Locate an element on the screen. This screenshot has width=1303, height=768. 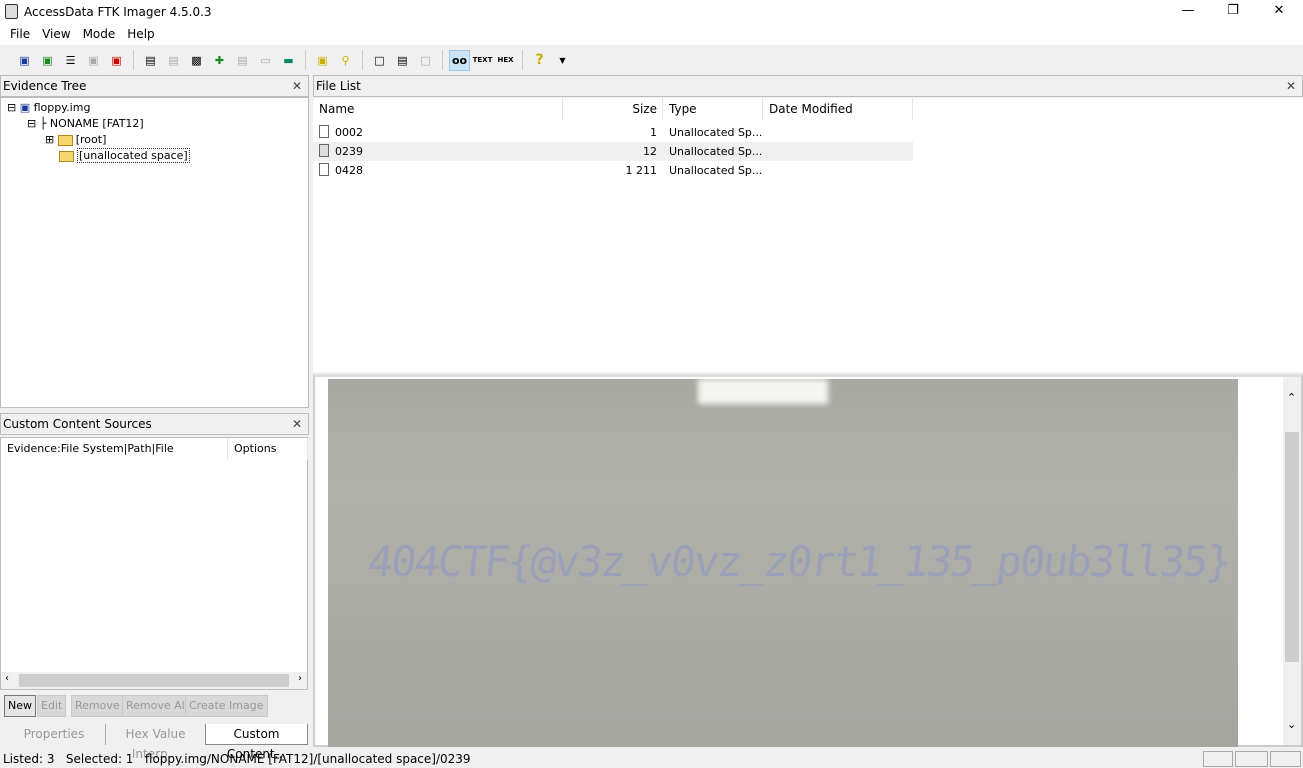
verify-drive-icon: ▭ is located at coordinates (265, 60).